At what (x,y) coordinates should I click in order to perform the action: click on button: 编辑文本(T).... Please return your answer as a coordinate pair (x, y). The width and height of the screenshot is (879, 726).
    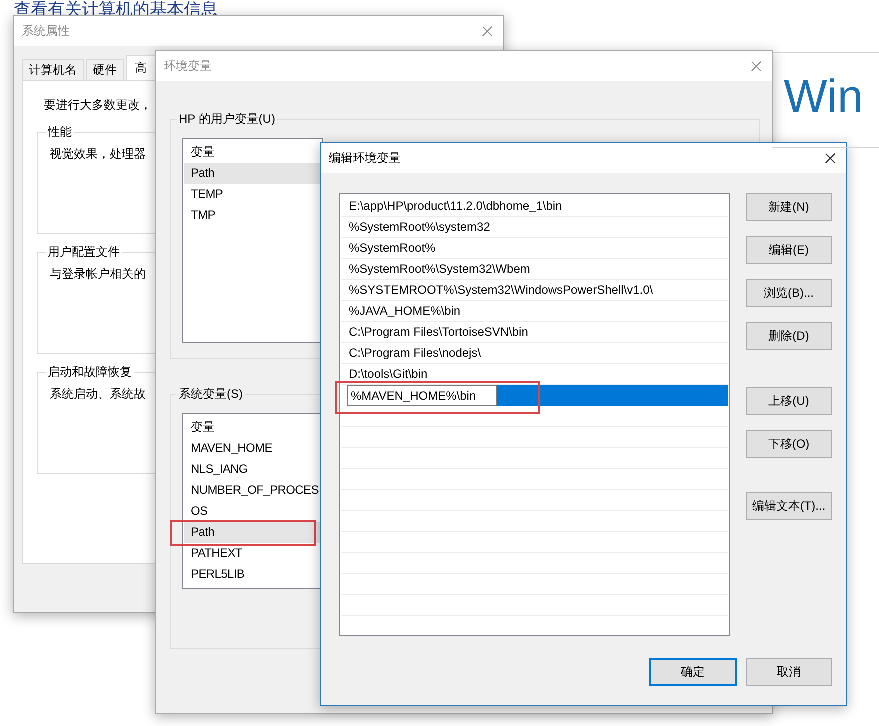
    Looking at the image, I should click on (789, 506).